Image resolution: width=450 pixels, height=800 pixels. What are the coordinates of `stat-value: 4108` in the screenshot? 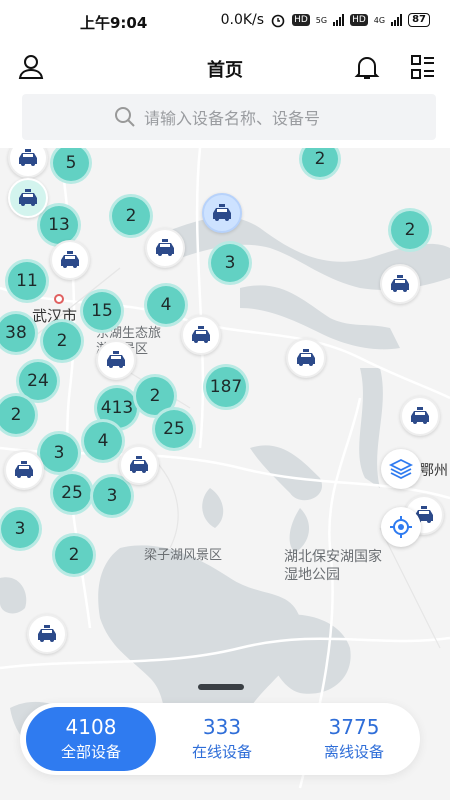 It's located at (91, 727).